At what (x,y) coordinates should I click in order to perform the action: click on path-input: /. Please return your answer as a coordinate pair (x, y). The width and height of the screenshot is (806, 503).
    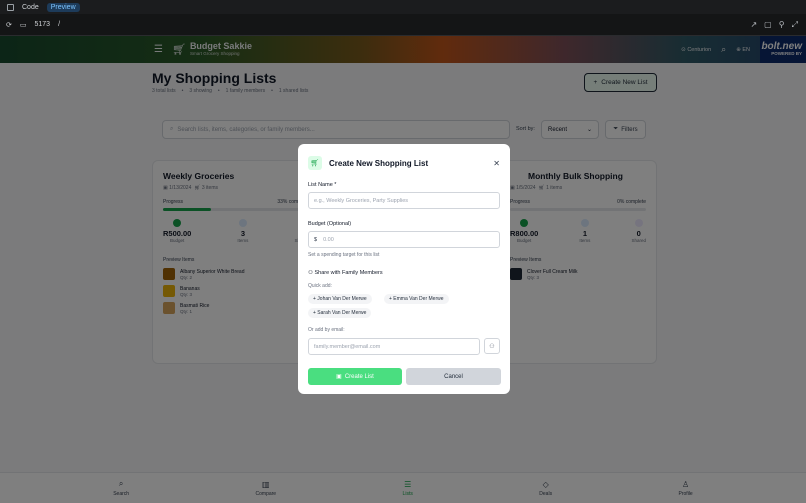
    Looking at the image, I should click on (59, 24).